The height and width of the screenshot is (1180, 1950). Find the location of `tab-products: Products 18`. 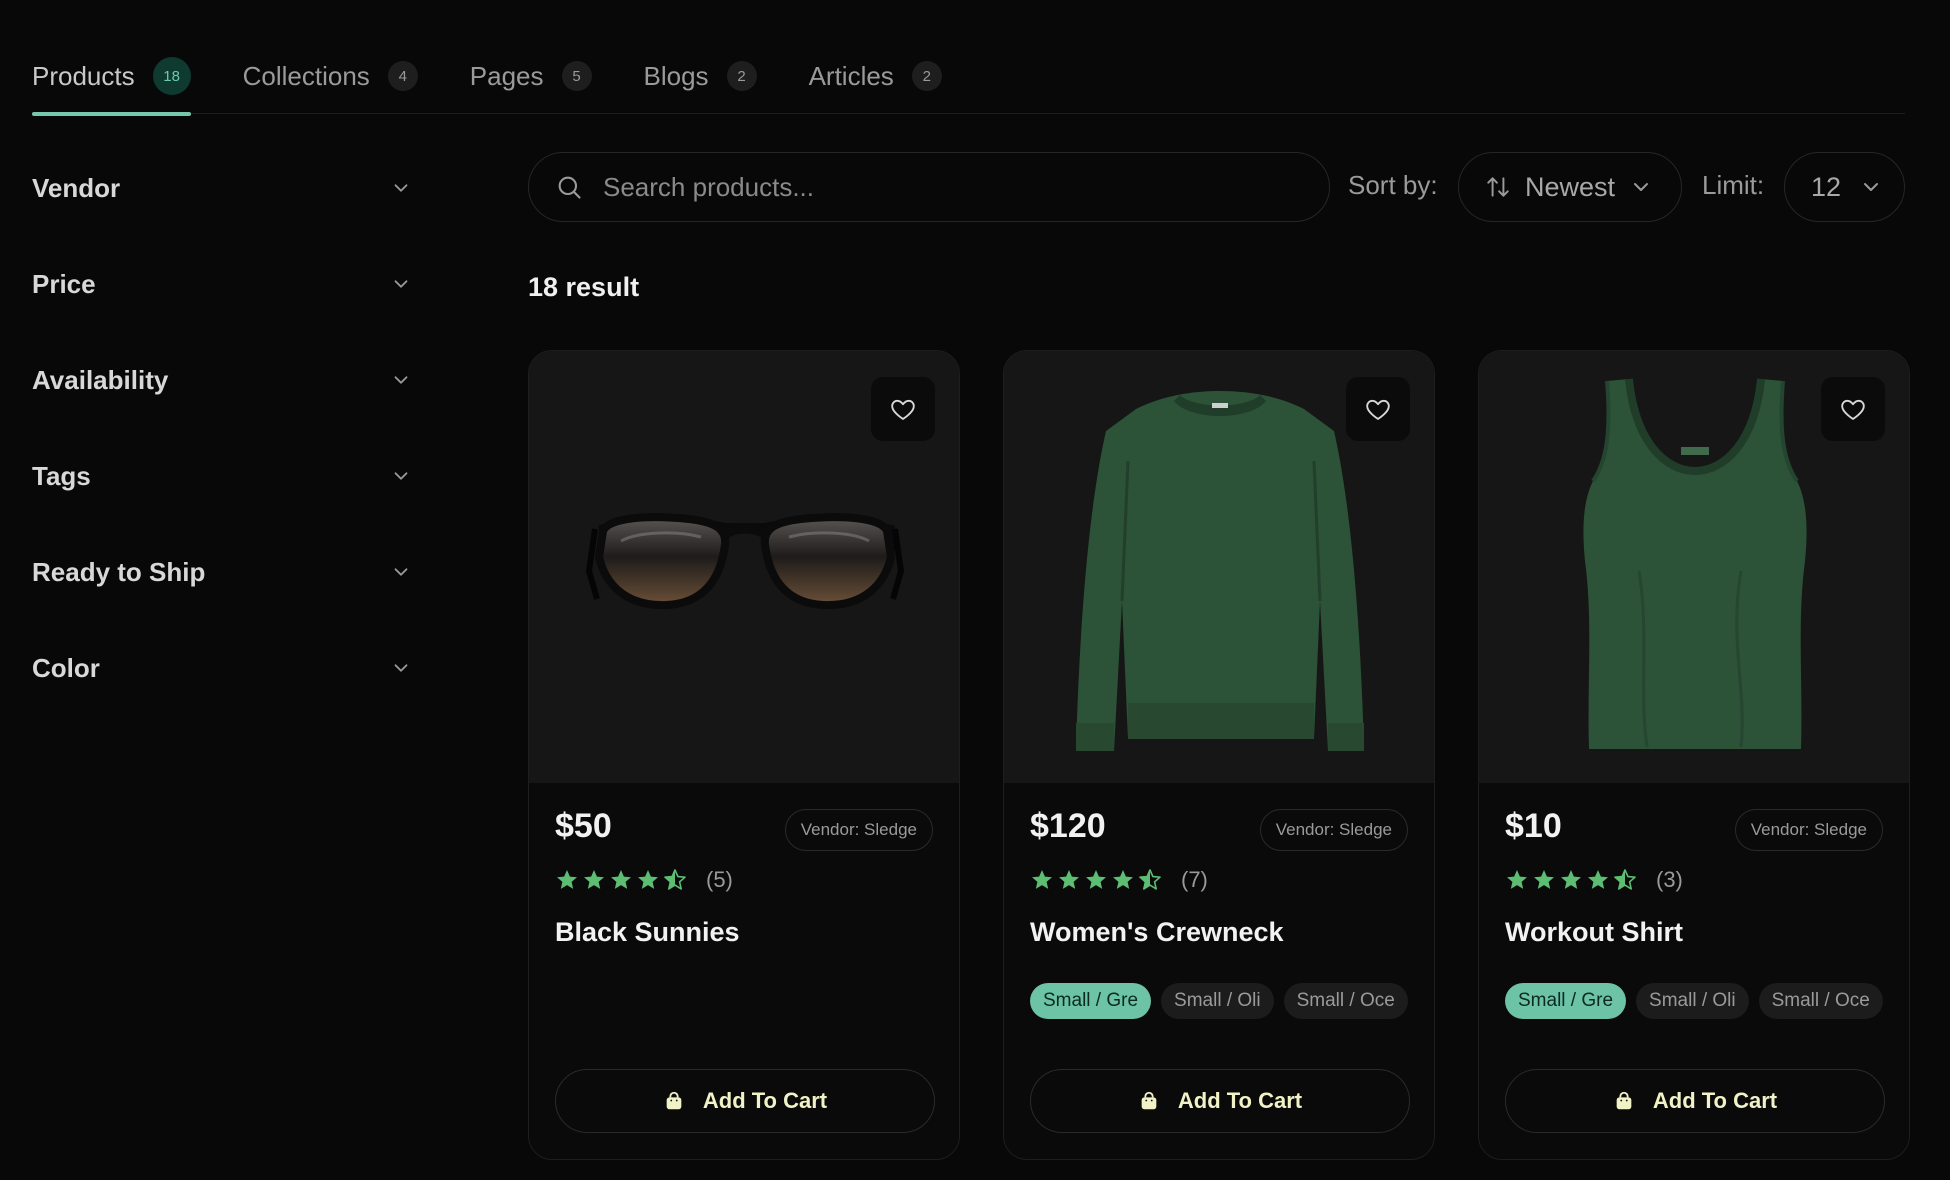

tab-products: Products 18 is located at coordinates (111, 77).